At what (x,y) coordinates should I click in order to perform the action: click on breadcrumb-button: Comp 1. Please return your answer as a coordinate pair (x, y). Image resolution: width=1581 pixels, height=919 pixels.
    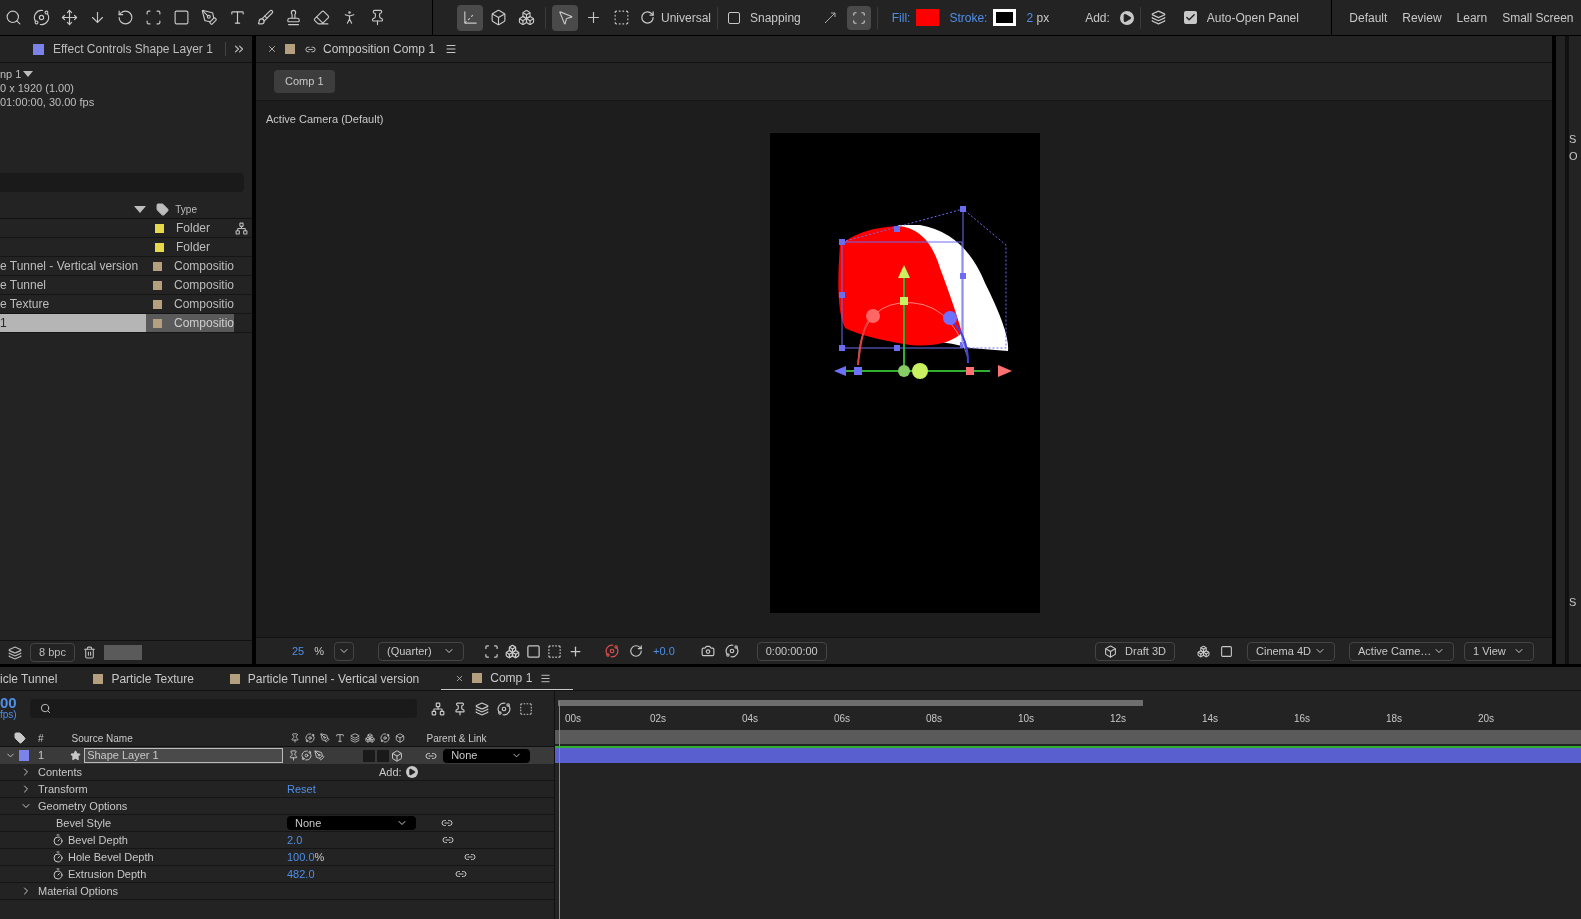
    Looking at the image, I should click on (304, 81).